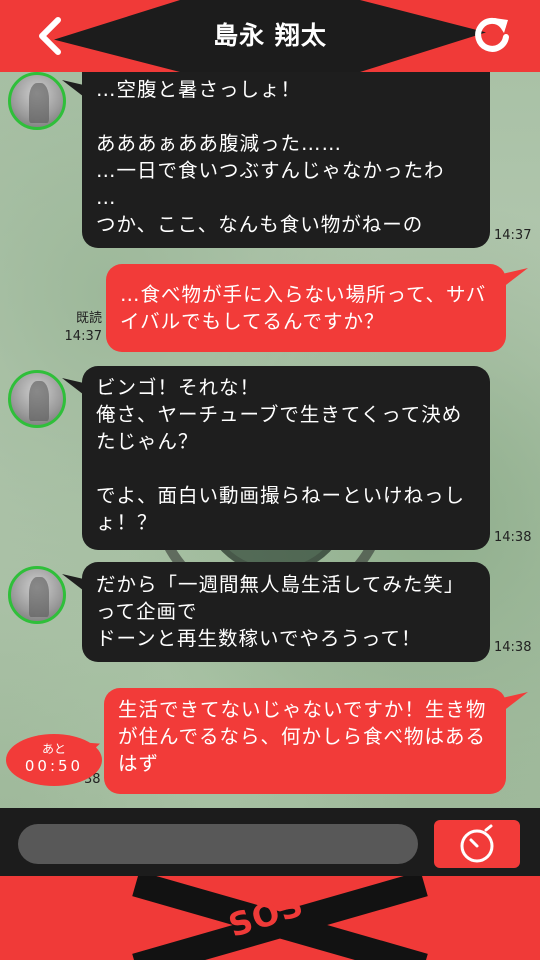  I want to click on contact-name: 島永 翔太, so click(270, 35).